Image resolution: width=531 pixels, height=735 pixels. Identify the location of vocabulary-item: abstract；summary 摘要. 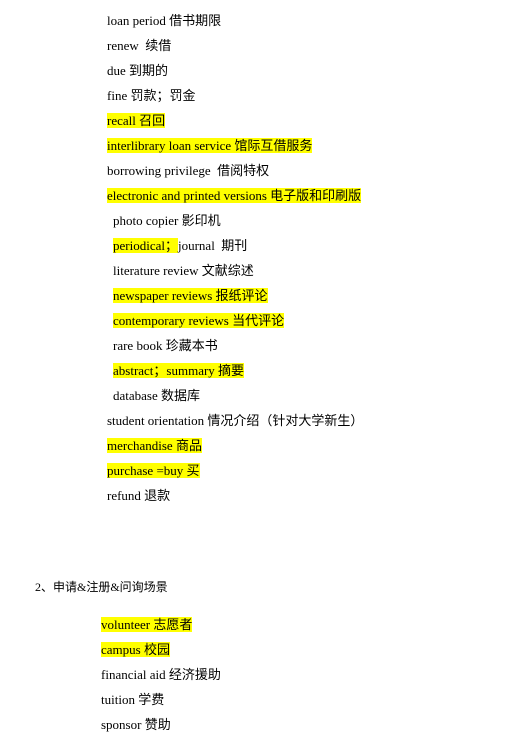
(179, 371).